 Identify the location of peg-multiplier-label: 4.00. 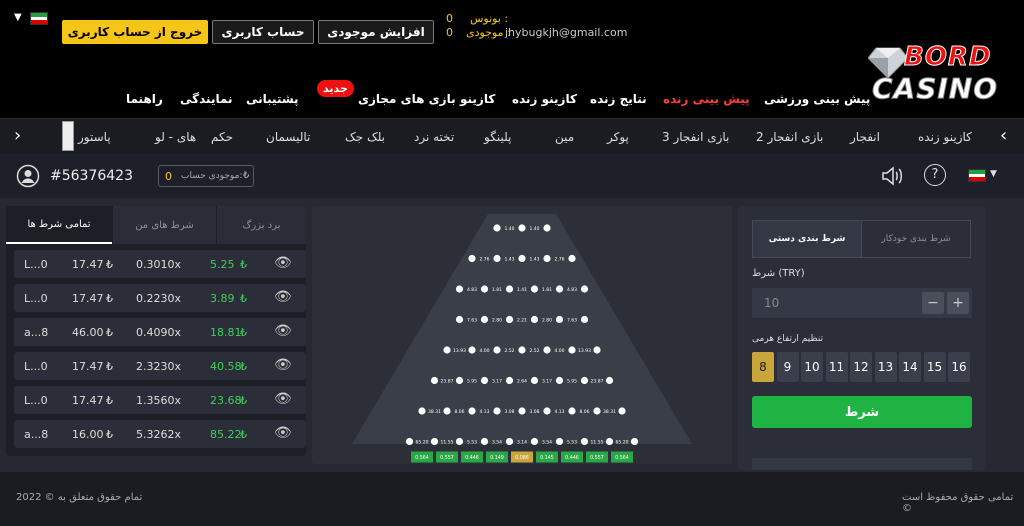
(484, 351).